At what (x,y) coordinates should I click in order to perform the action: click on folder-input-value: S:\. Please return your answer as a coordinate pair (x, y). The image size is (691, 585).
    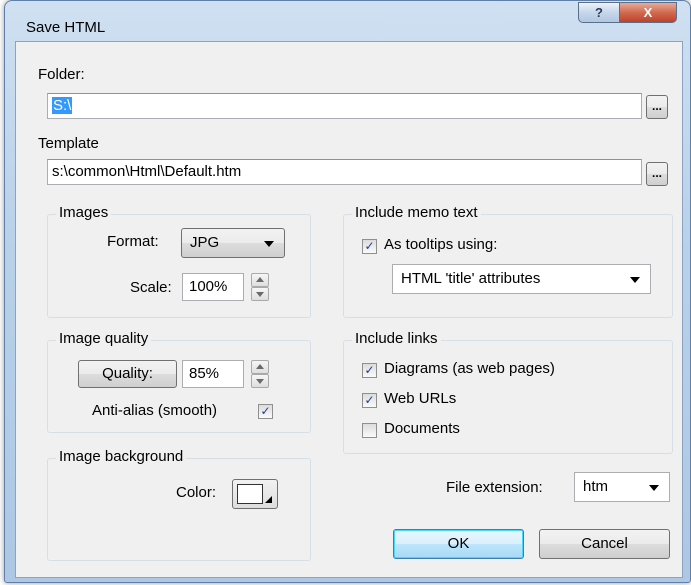
    Looking at the image, I should click on (62, 105).